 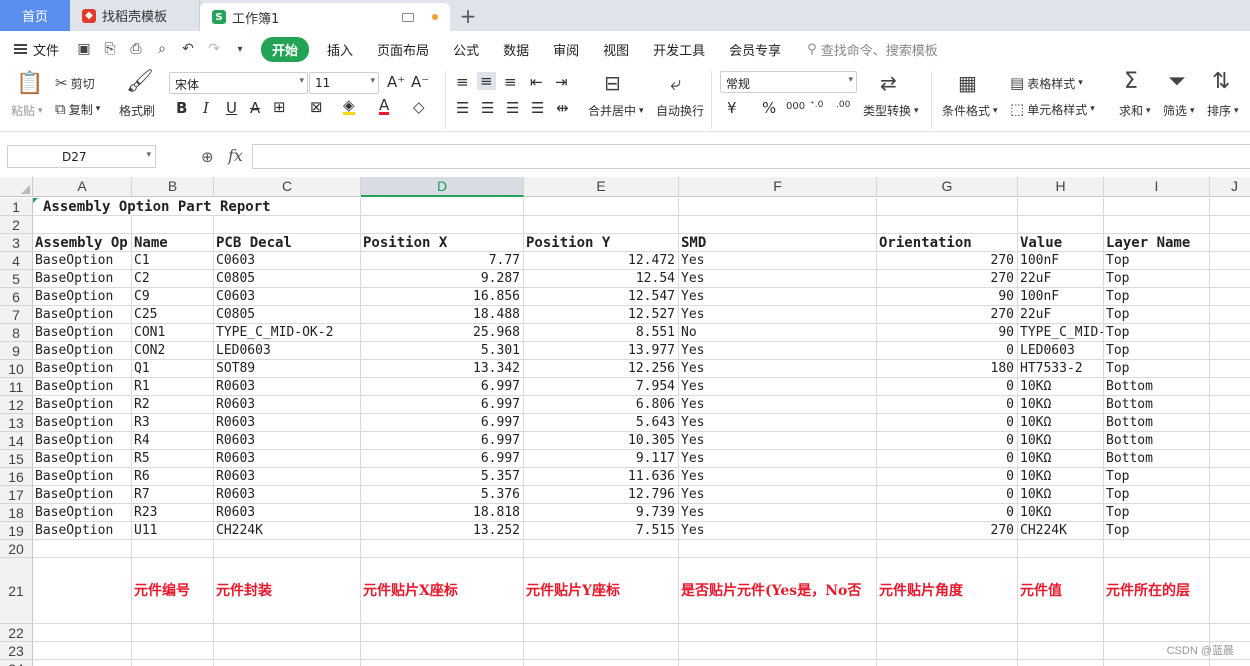 What do you see at coordinates (947, 333) in the screenshot?
I see `cell-g8: 90` at bounding box center [947, 333].